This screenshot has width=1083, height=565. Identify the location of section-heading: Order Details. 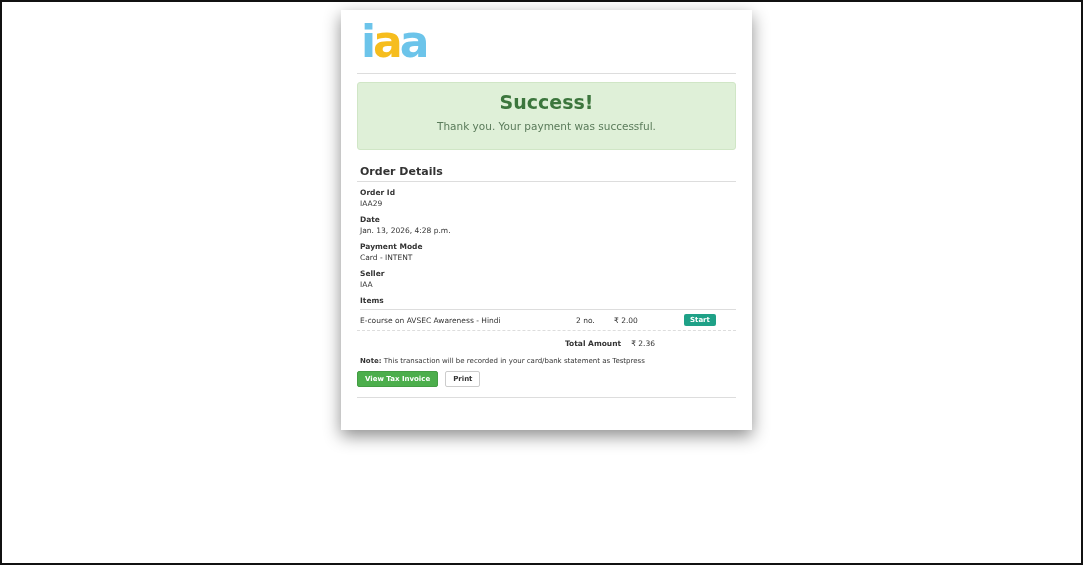
(402, 171).